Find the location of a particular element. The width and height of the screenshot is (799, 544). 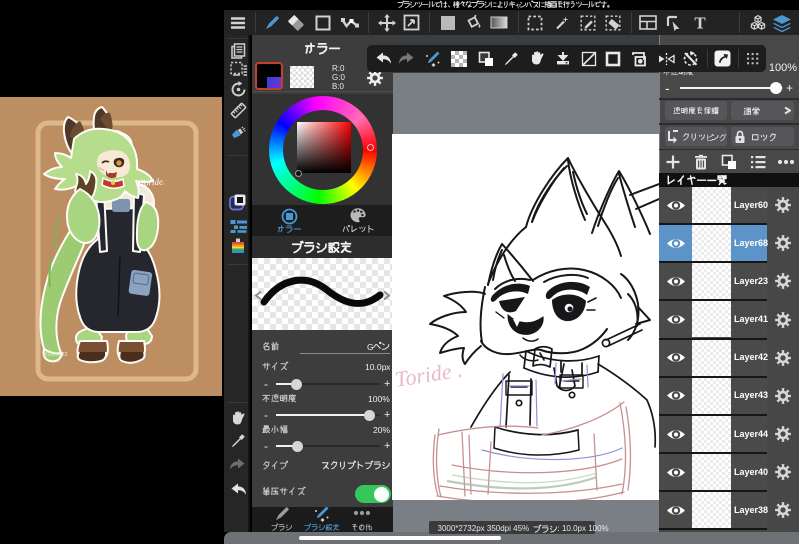

svg-text: x is located at coordinates (388, 367).